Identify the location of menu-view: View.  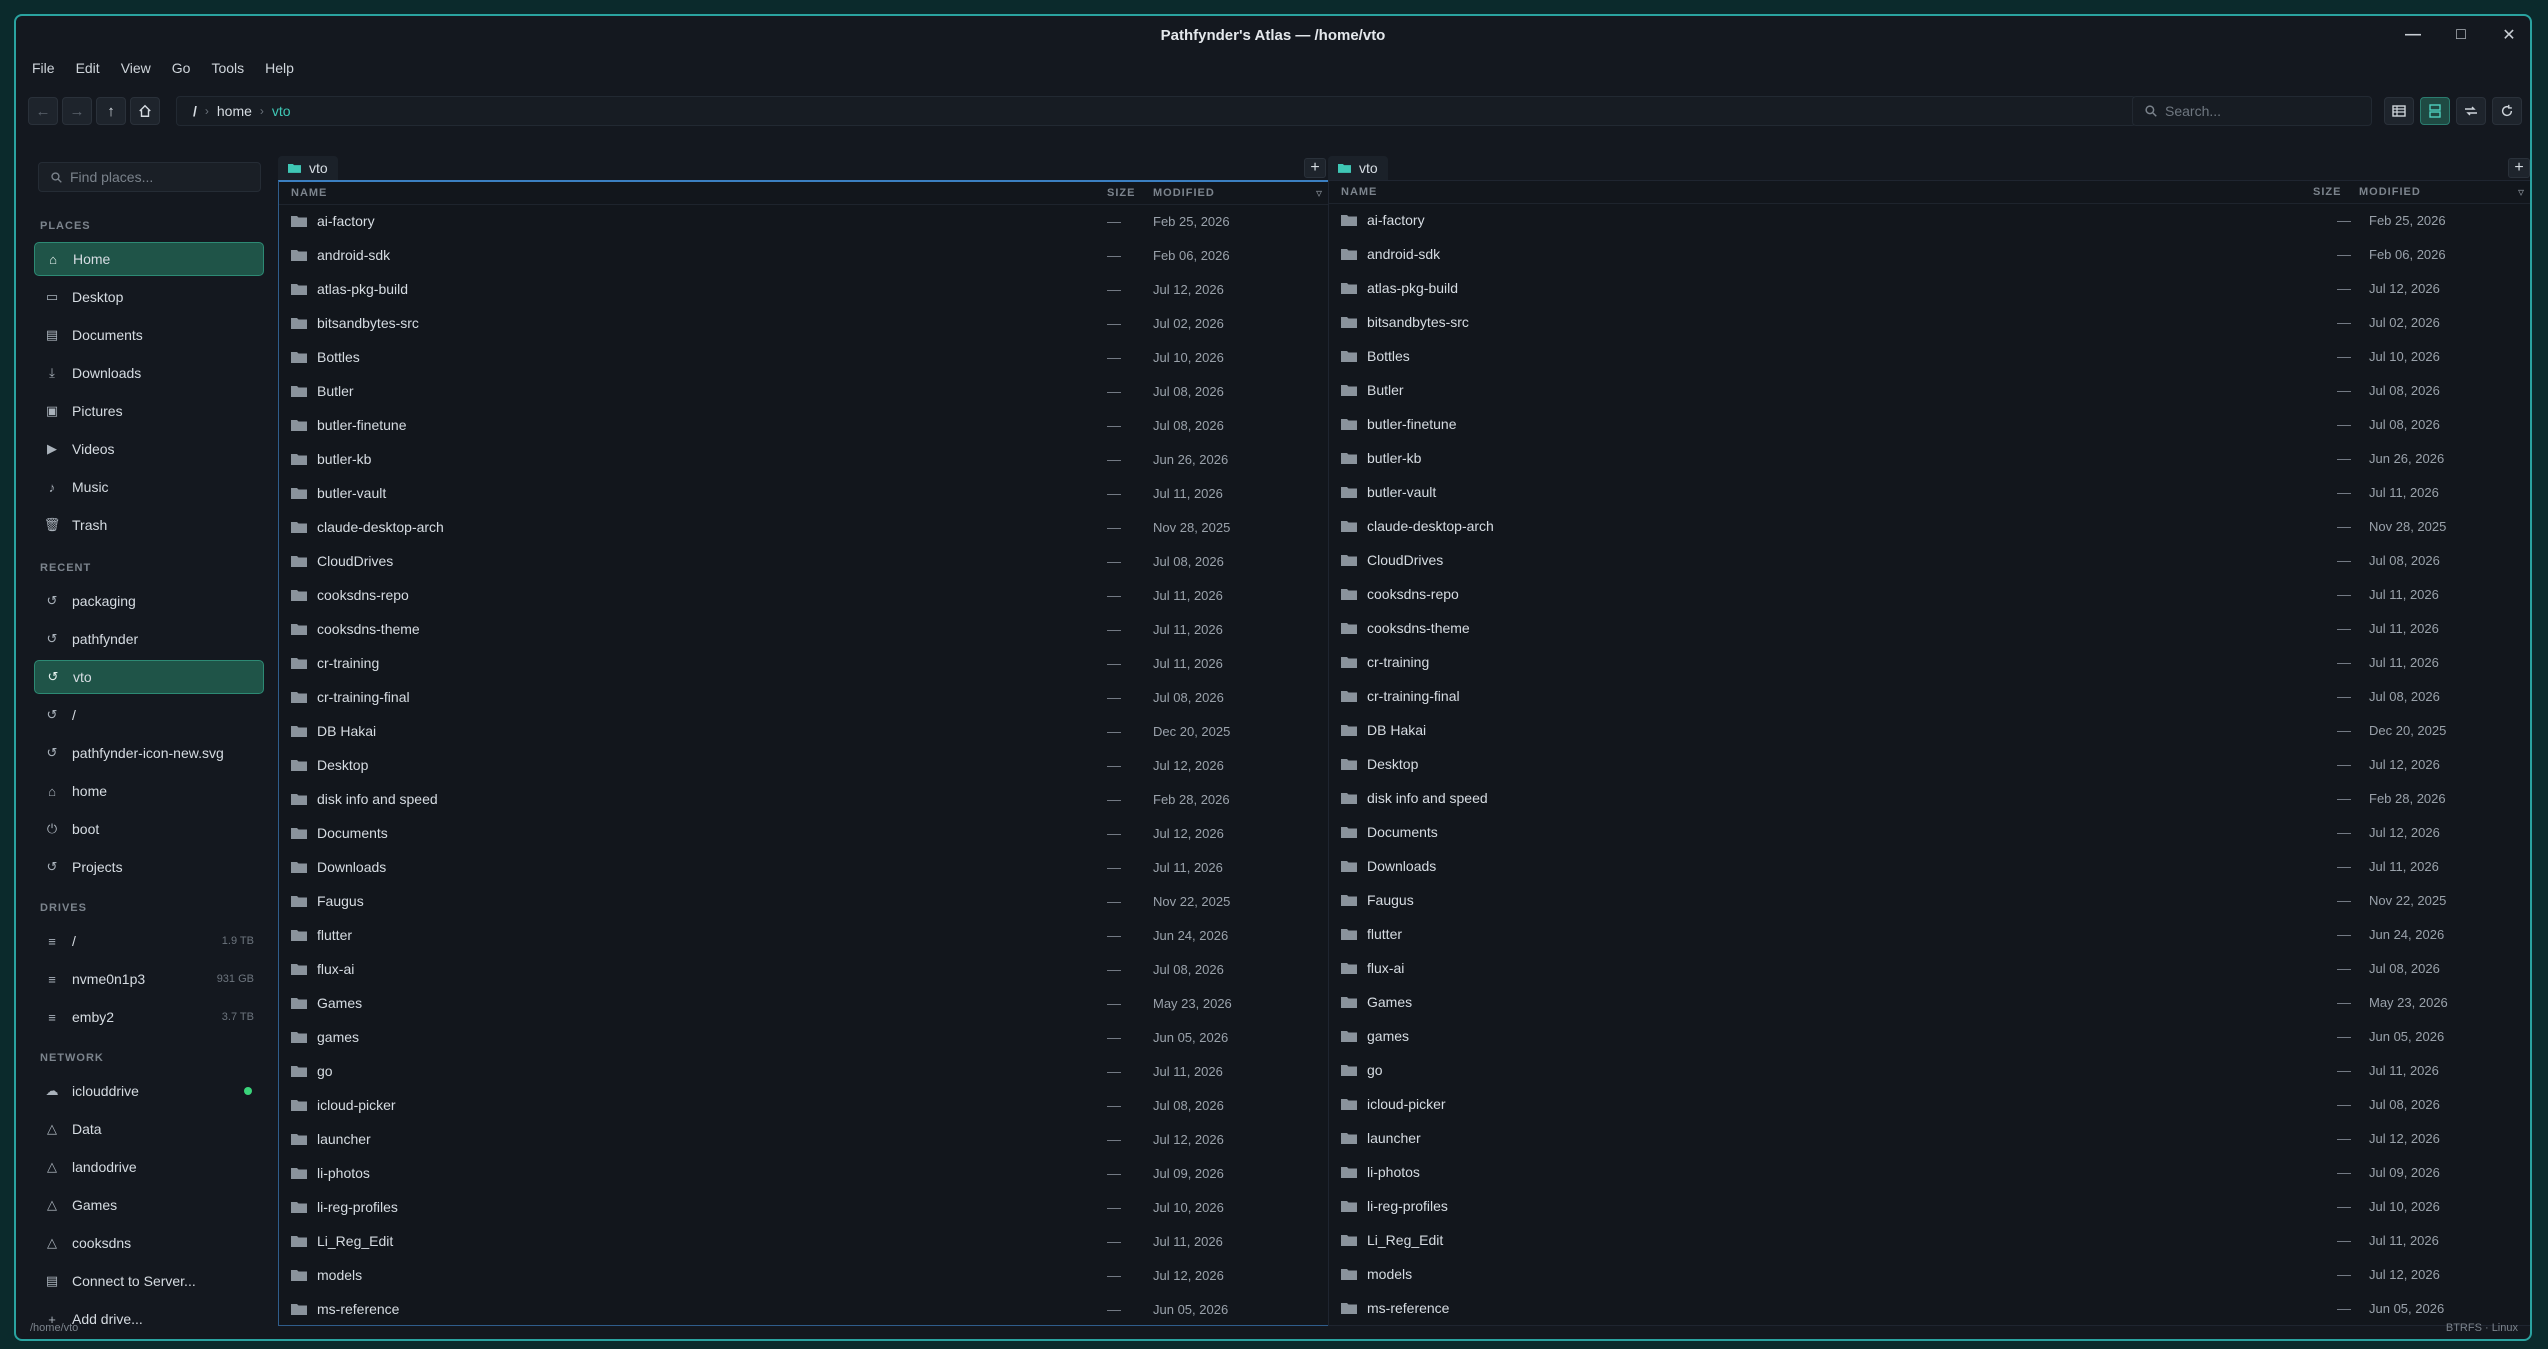
(136, 68).